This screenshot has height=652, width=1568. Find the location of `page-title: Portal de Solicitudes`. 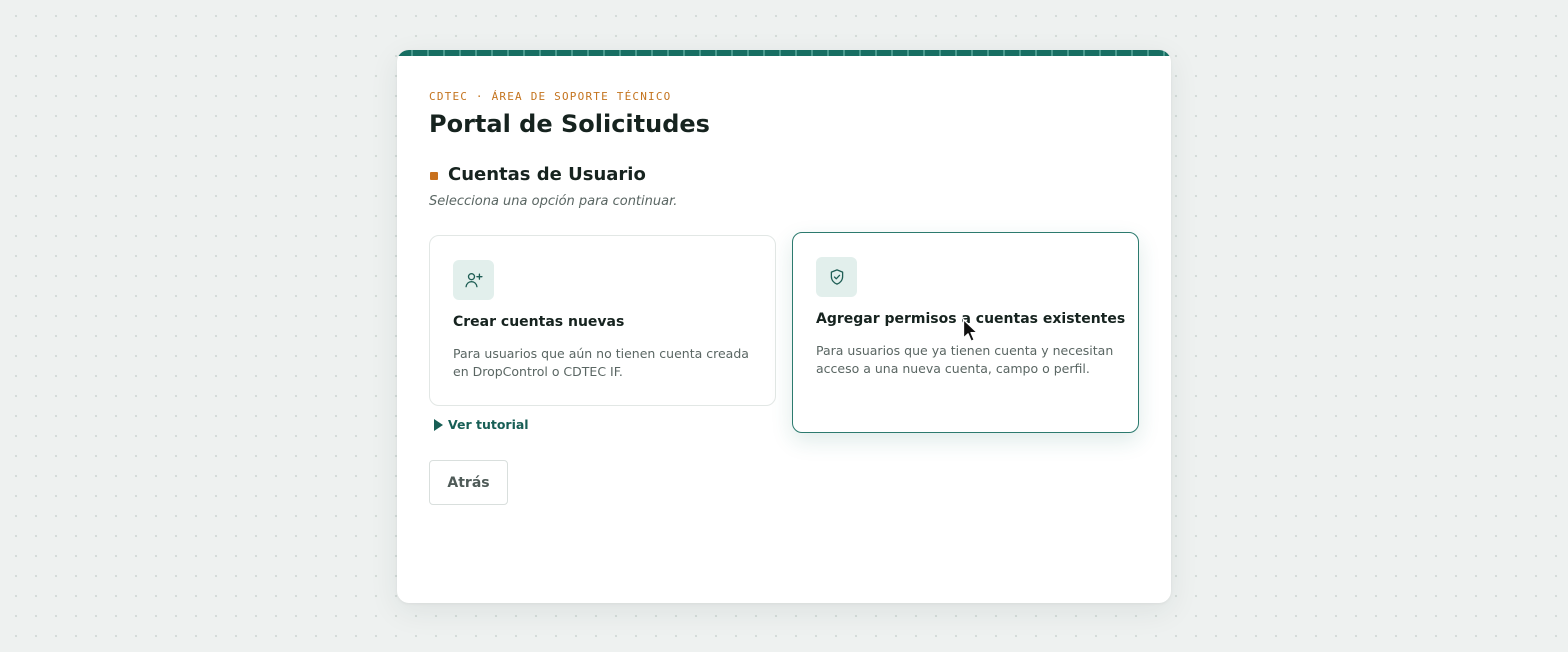

page-title: Portal de Solicitudes is located at coordinates (569, 124).